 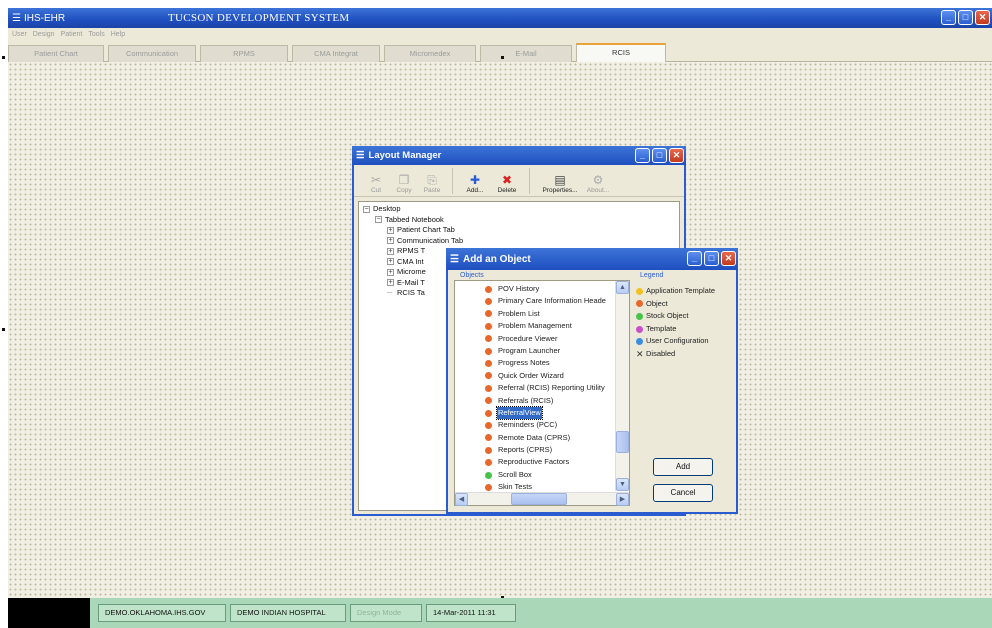 I want to click on legend-item: Object, so click(x=685, y=304).